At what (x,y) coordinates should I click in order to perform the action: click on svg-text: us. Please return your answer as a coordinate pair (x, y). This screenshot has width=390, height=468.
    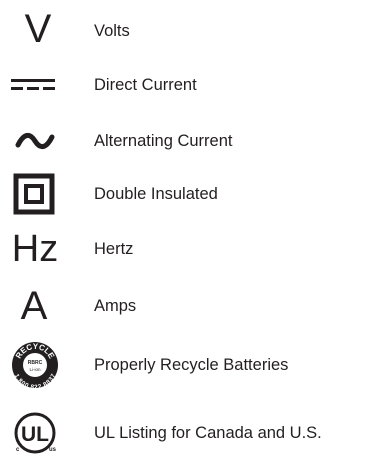
    Looking at the image, I should click on (53, 450).